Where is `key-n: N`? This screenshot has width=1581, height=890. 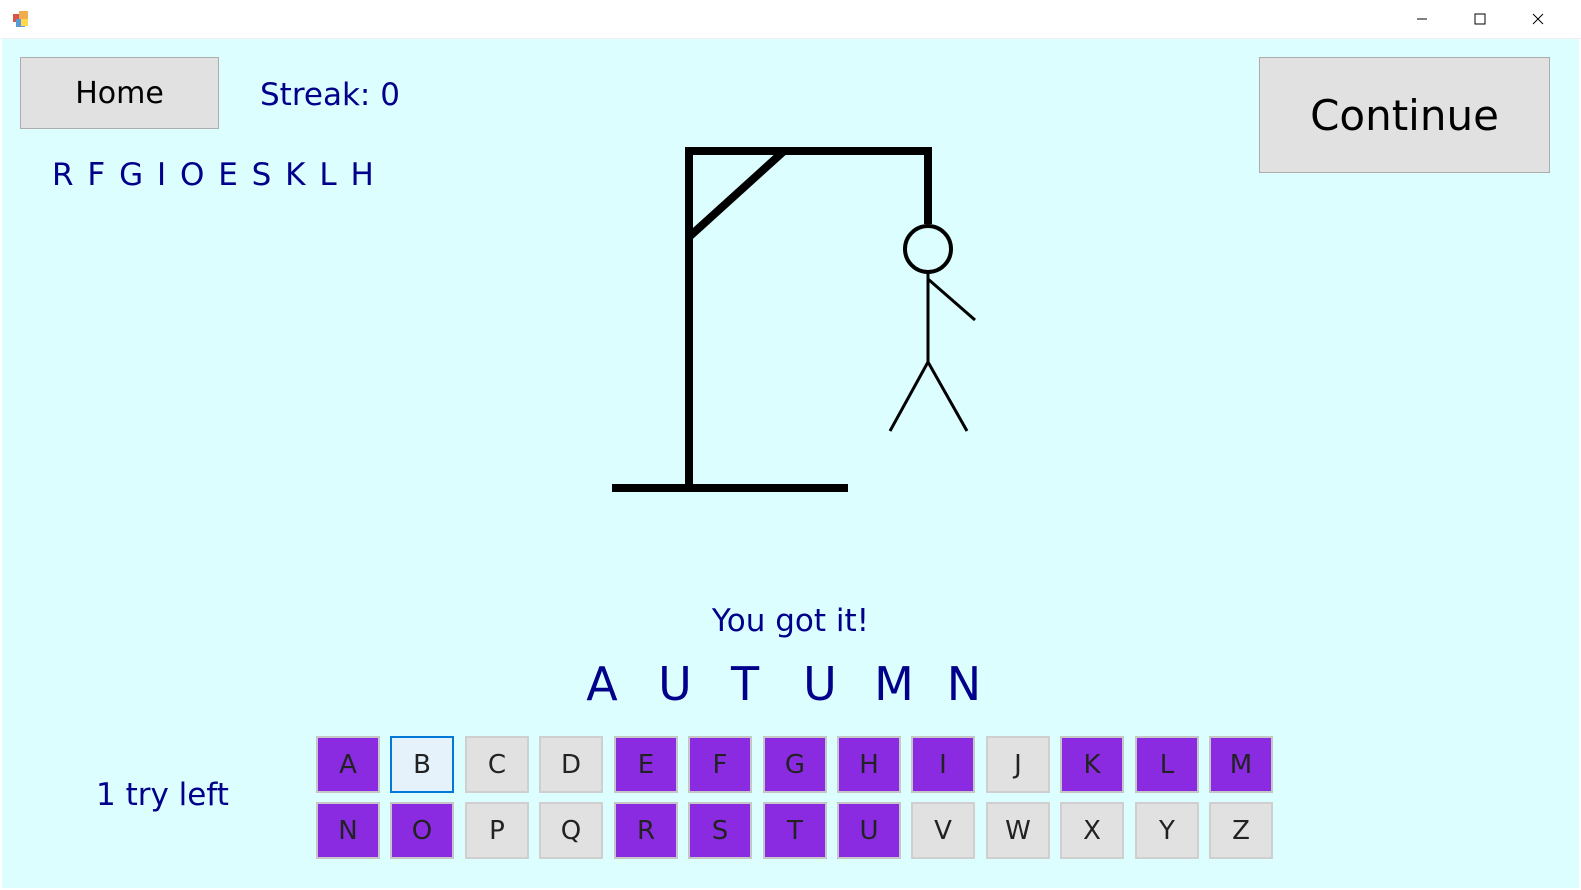 key-n: N is located at coordinates (348, 830).